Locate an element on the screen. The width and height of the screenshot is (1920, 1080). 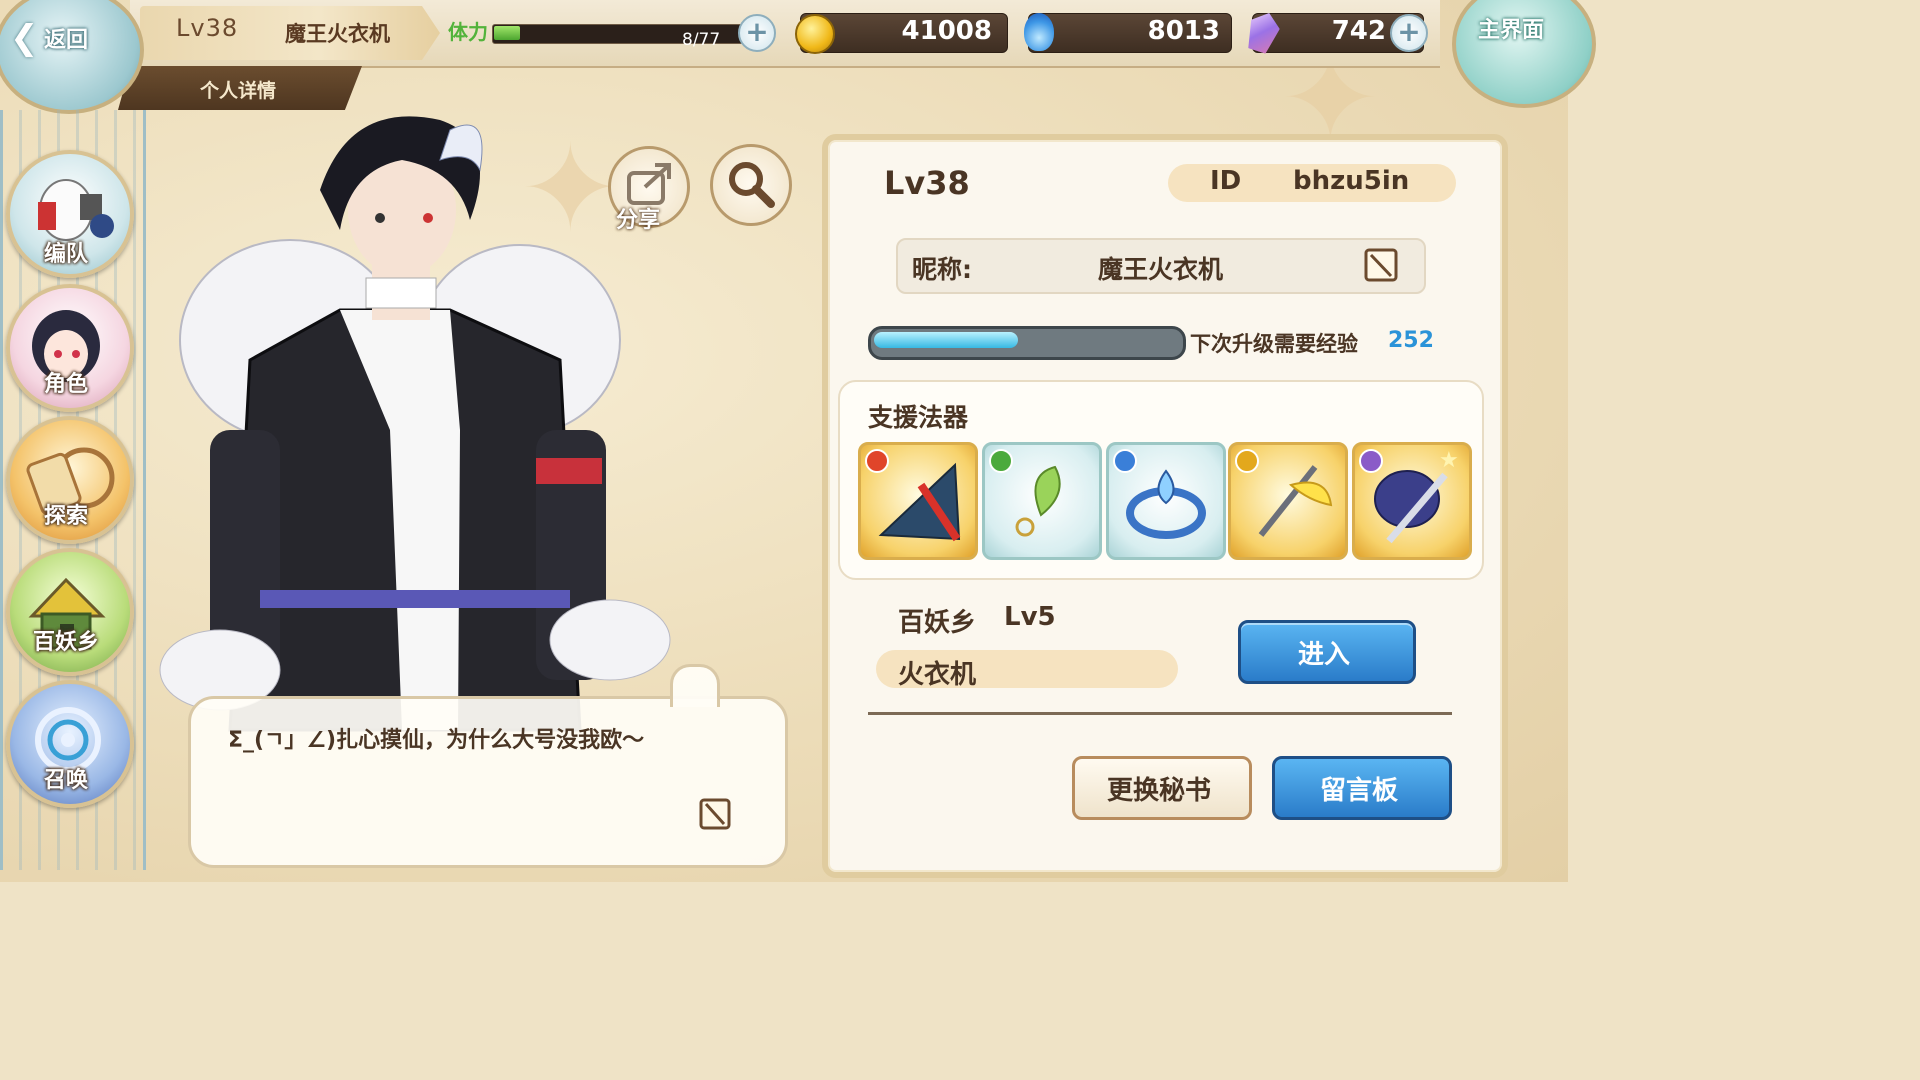
water-element-icon is located at coordinates (1125, 461).